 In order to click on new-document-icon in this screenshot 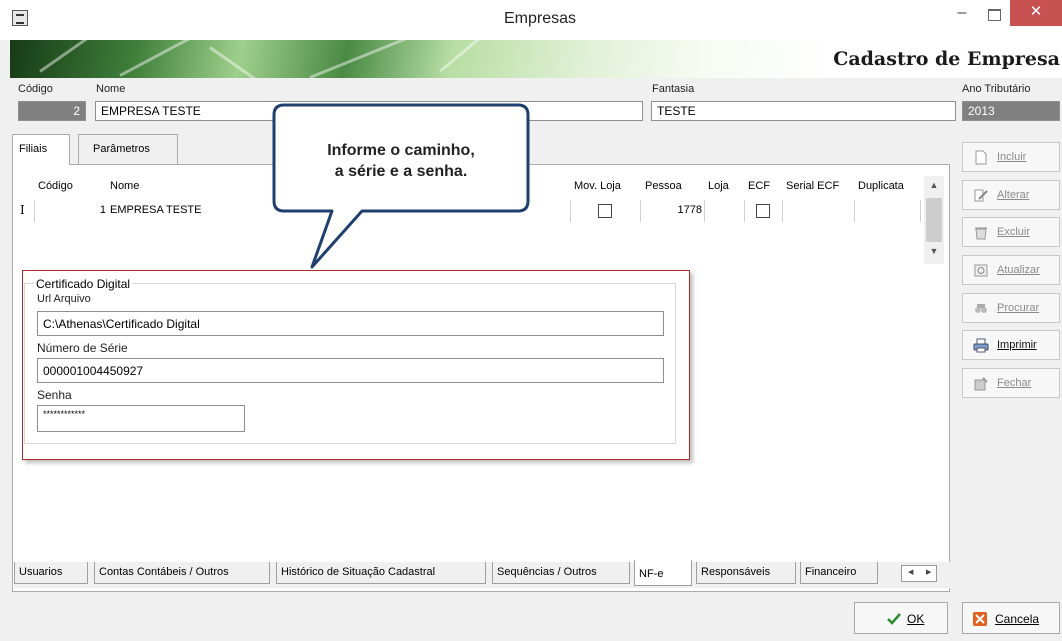, I will do `click(981, 157)`.